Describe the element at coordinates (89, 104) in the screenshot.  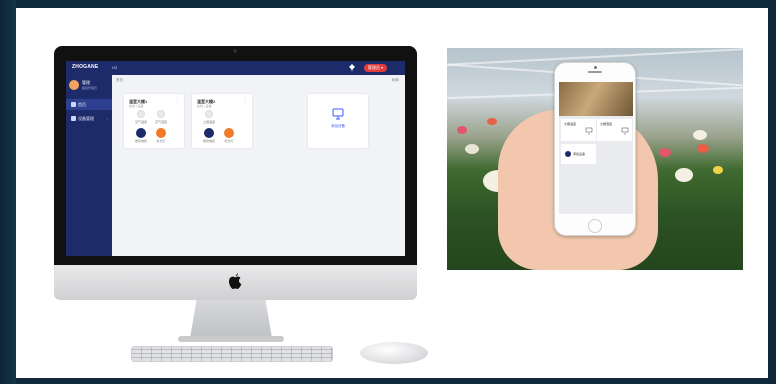
I see `sidebar-item-home: 首页` at that location.